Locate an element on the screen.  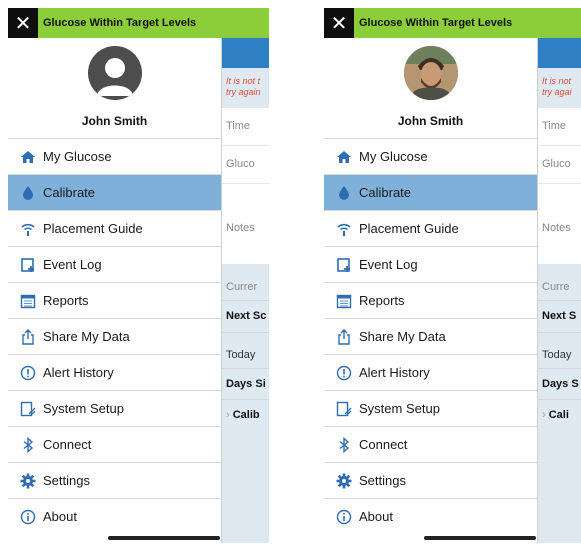
calibration-link-label: Cali is located at coordinates (558, 415).